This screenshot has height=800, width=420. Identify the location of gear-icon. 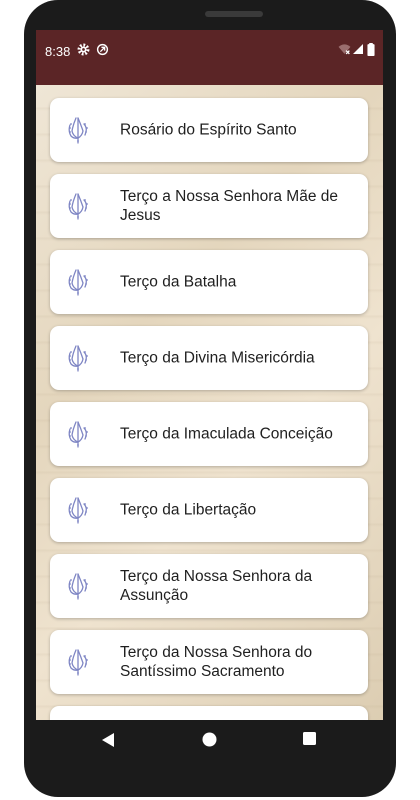
(83, 49).